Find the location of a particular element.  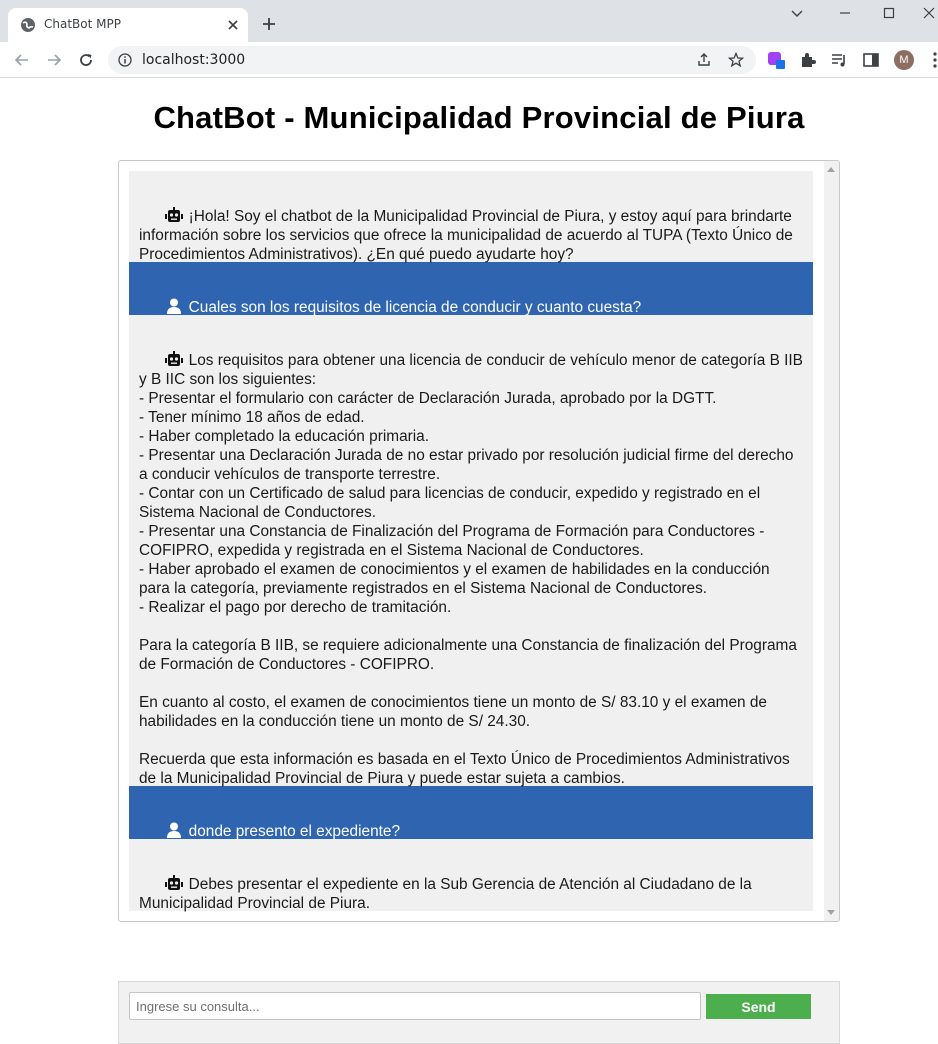

info-icon is located at coordinates (125, 60).